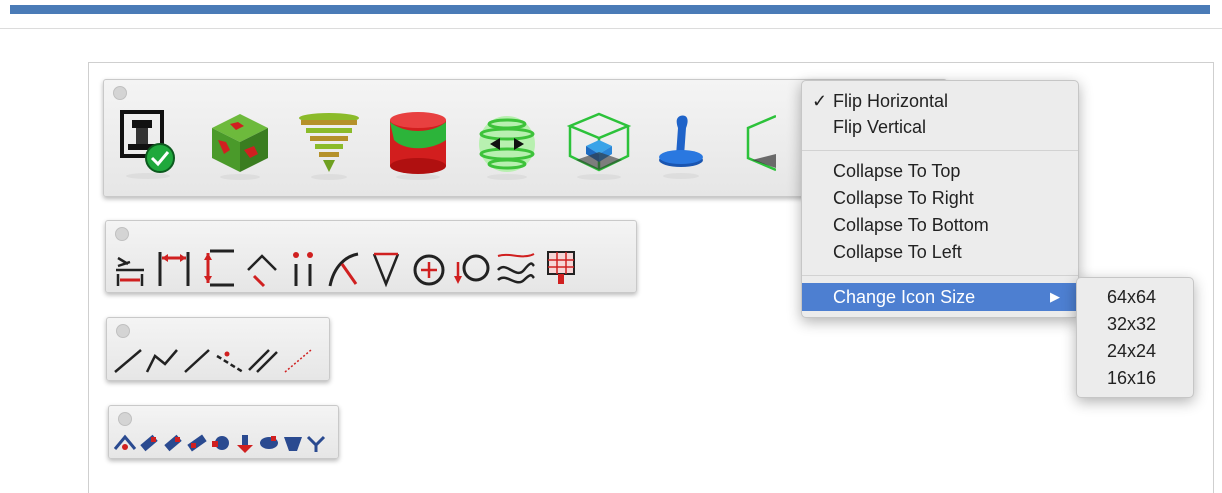 This screenshot has width=1222, height=493. Describe the element at coordinates (1131, 297) in the screenshot. I see `submenu-item-64: 64x64` at that location.